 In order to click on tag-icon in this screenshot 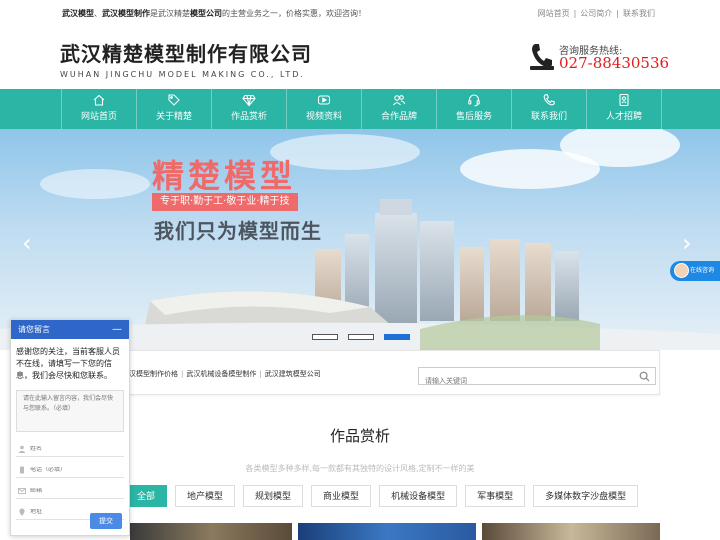, I will do `click(174, 100)`.